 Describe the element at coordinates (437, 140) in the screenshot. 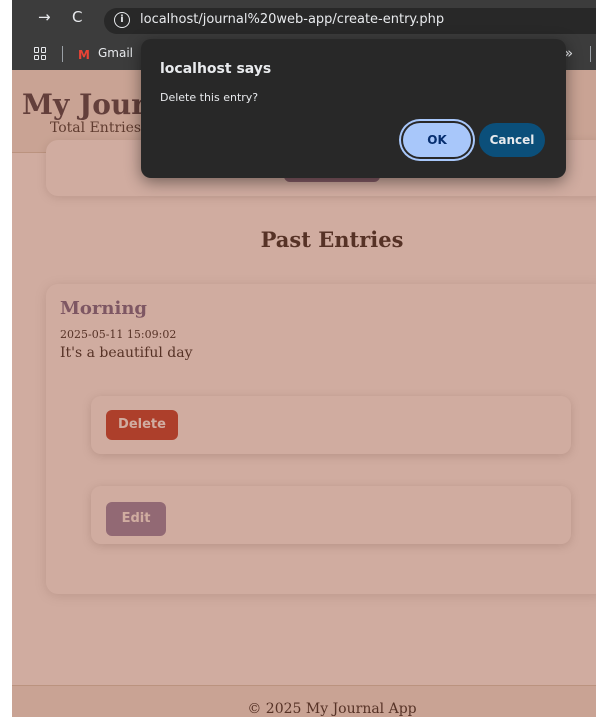

I see `ok-button: OK` at that location.